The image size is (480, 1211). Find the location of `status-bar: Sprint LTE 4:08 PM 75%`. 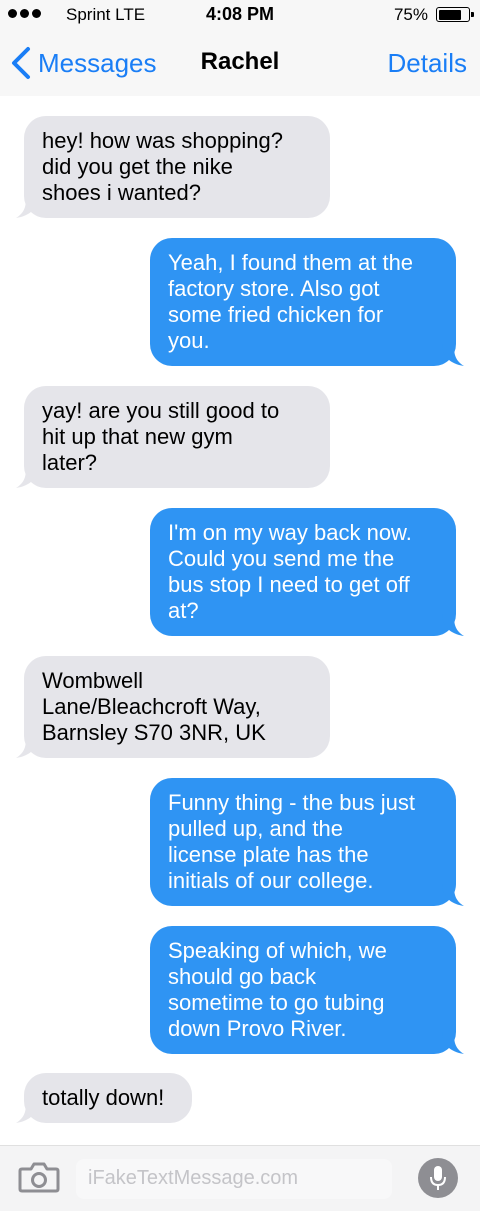

status-bar: Sprint LTE 4:08 PM 75% is located at coordinates (240, 15).